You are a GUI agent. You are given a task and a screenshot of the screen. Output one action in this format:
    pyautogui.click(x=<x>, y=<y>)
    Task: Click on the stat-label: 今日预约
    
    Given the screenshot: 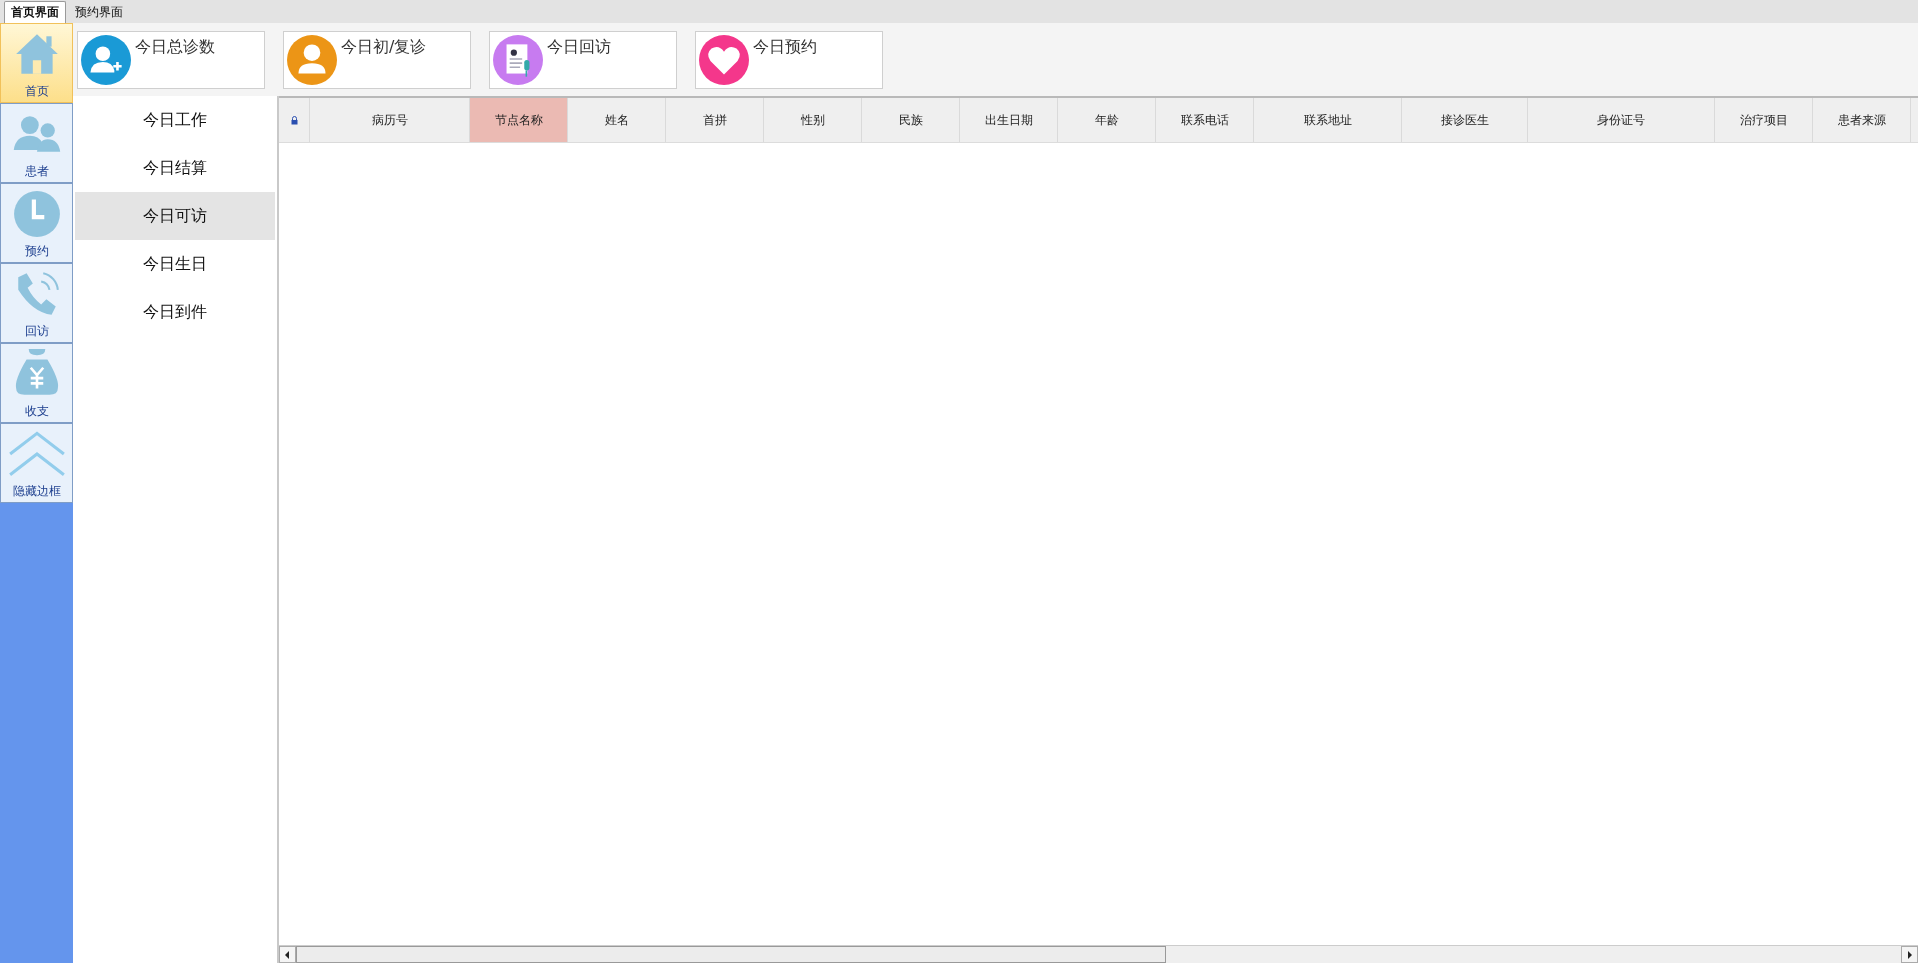 What is the action you would take?
    pyautogui.click(x=785, y=47)
    